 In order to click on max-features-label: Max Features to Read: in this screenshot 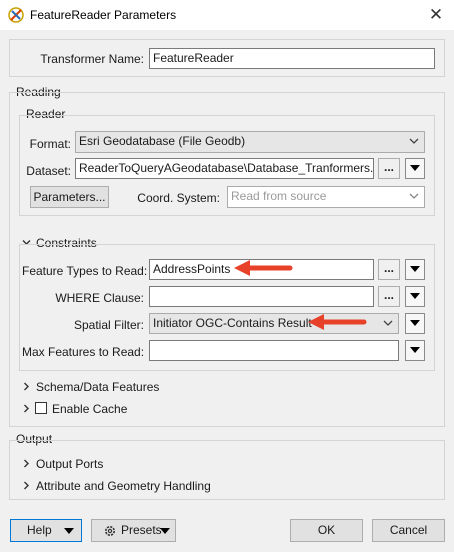, I will do `click(83, 352)`.